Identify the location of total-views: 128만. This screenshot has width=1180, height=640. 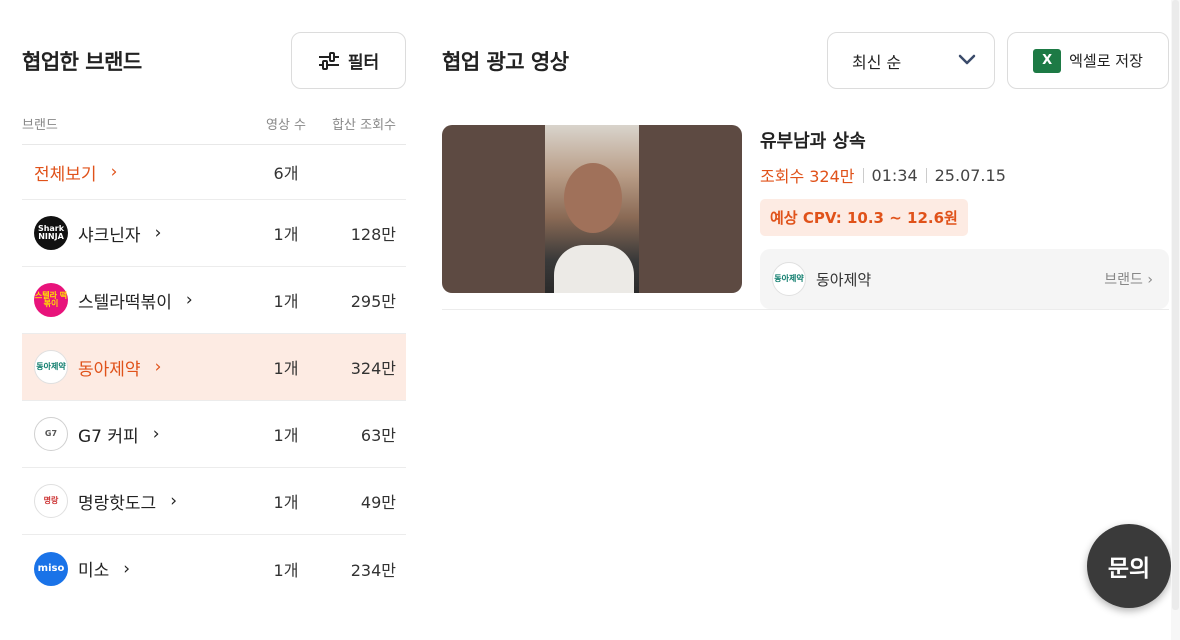
(373, 234).